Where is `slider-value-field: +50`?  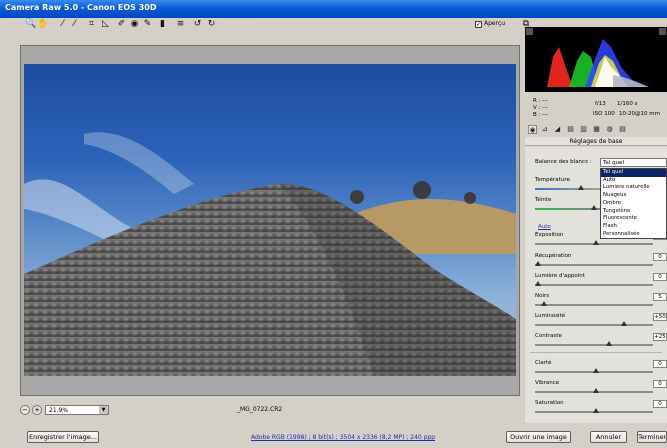
slider-value-field: +50 is located at coordinates (660, 317).